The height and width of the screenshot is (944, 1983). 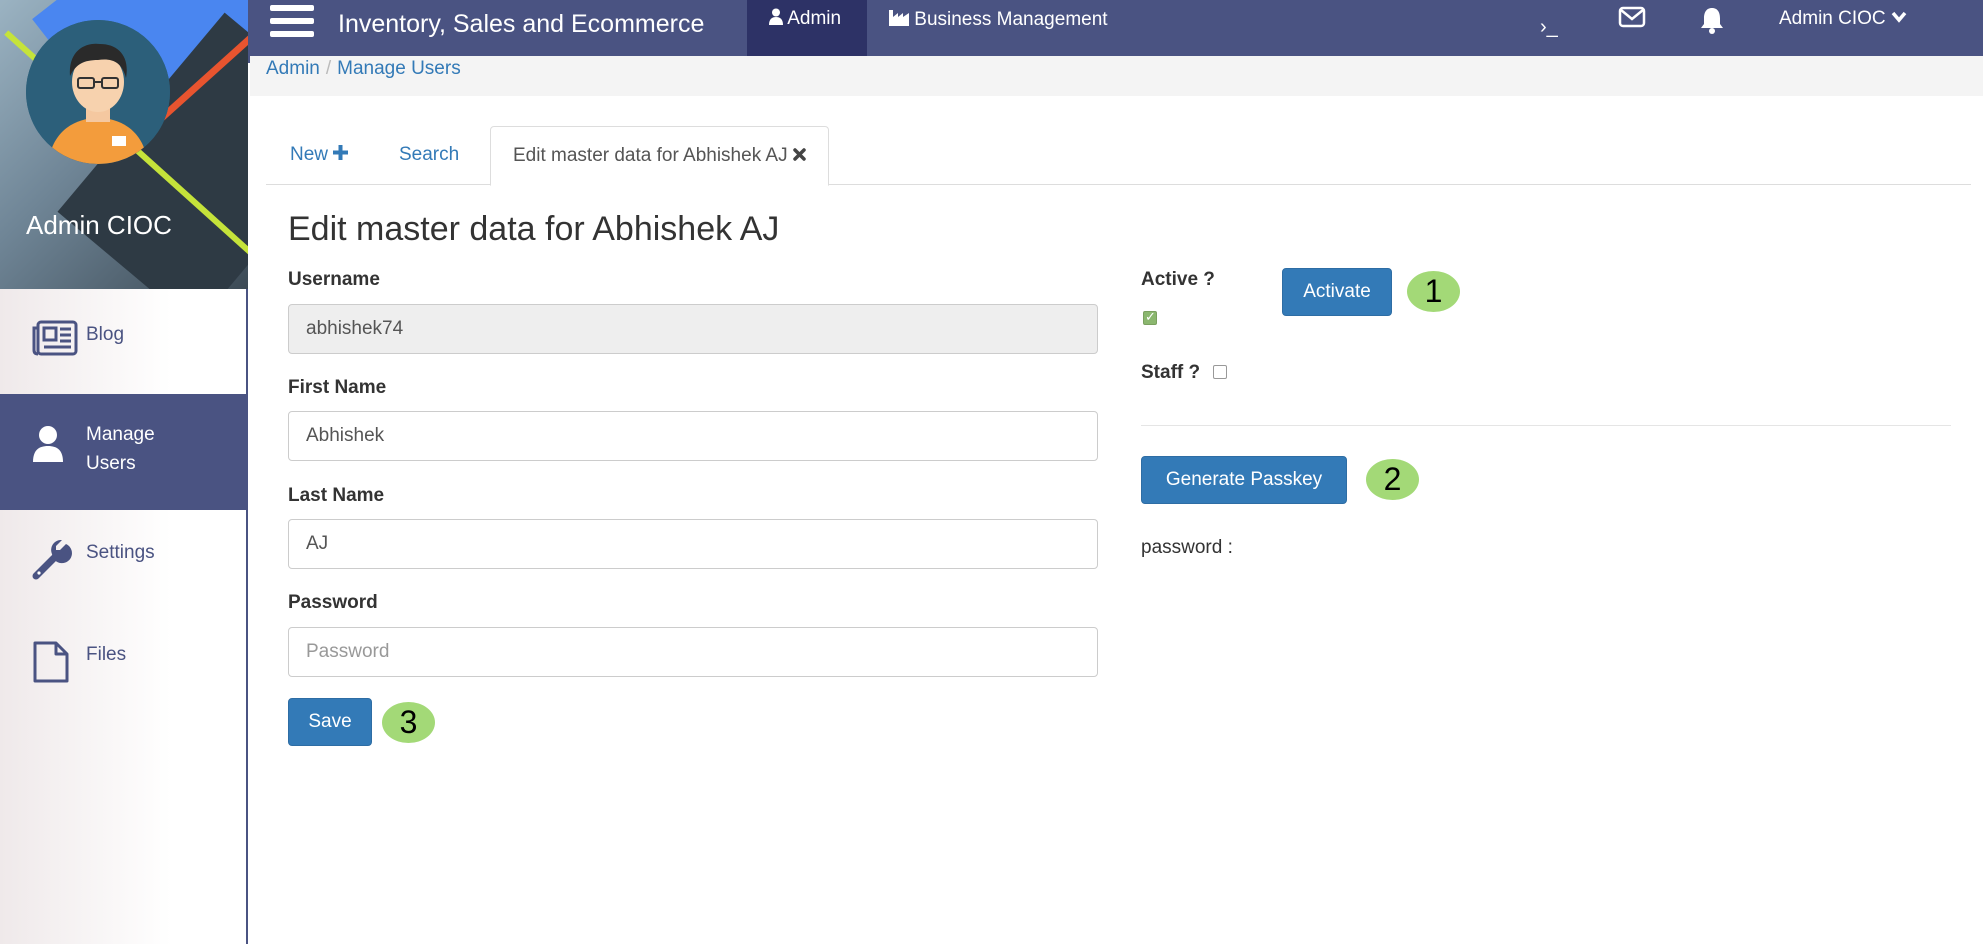 I want to click on generate-passkey-button: Generate Passkey, so click(x=1244, y=480).